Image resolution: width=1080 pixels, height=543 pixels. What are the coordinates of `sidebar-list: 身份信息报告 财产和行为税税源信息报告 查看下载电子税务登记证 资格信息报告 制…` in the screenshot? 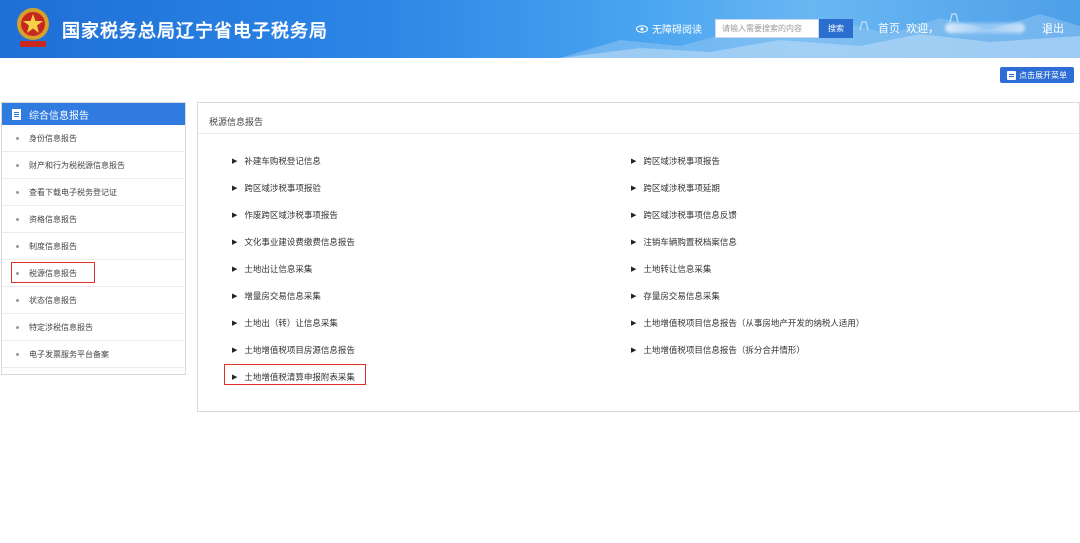 It's located at (93, 246).